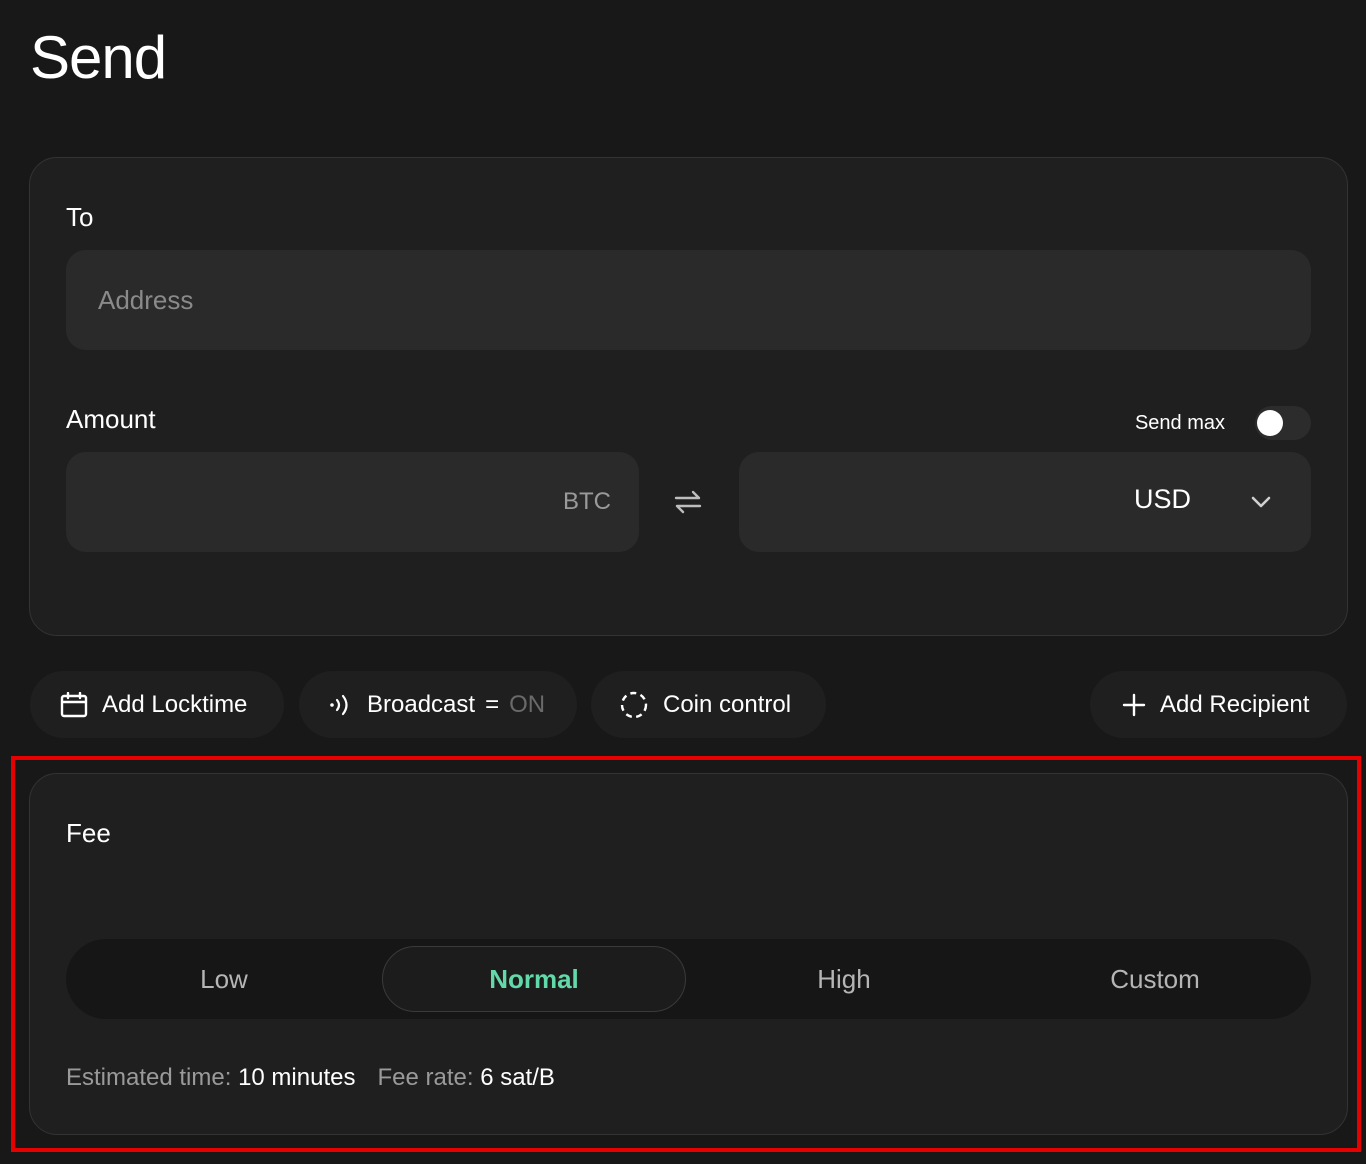  I want to click on broadcast-label: Broadcast, so click(421, 704).